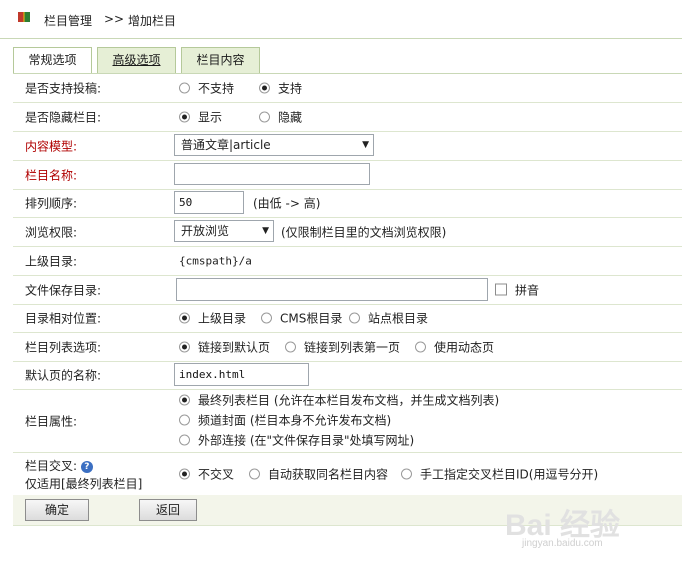 The width and height of the screenshot is (682, 567). I want to click on row-listopt: 栏目列表选项: 链接到默认页 链接到列表第一页 使用动态页, so click(347, 347).